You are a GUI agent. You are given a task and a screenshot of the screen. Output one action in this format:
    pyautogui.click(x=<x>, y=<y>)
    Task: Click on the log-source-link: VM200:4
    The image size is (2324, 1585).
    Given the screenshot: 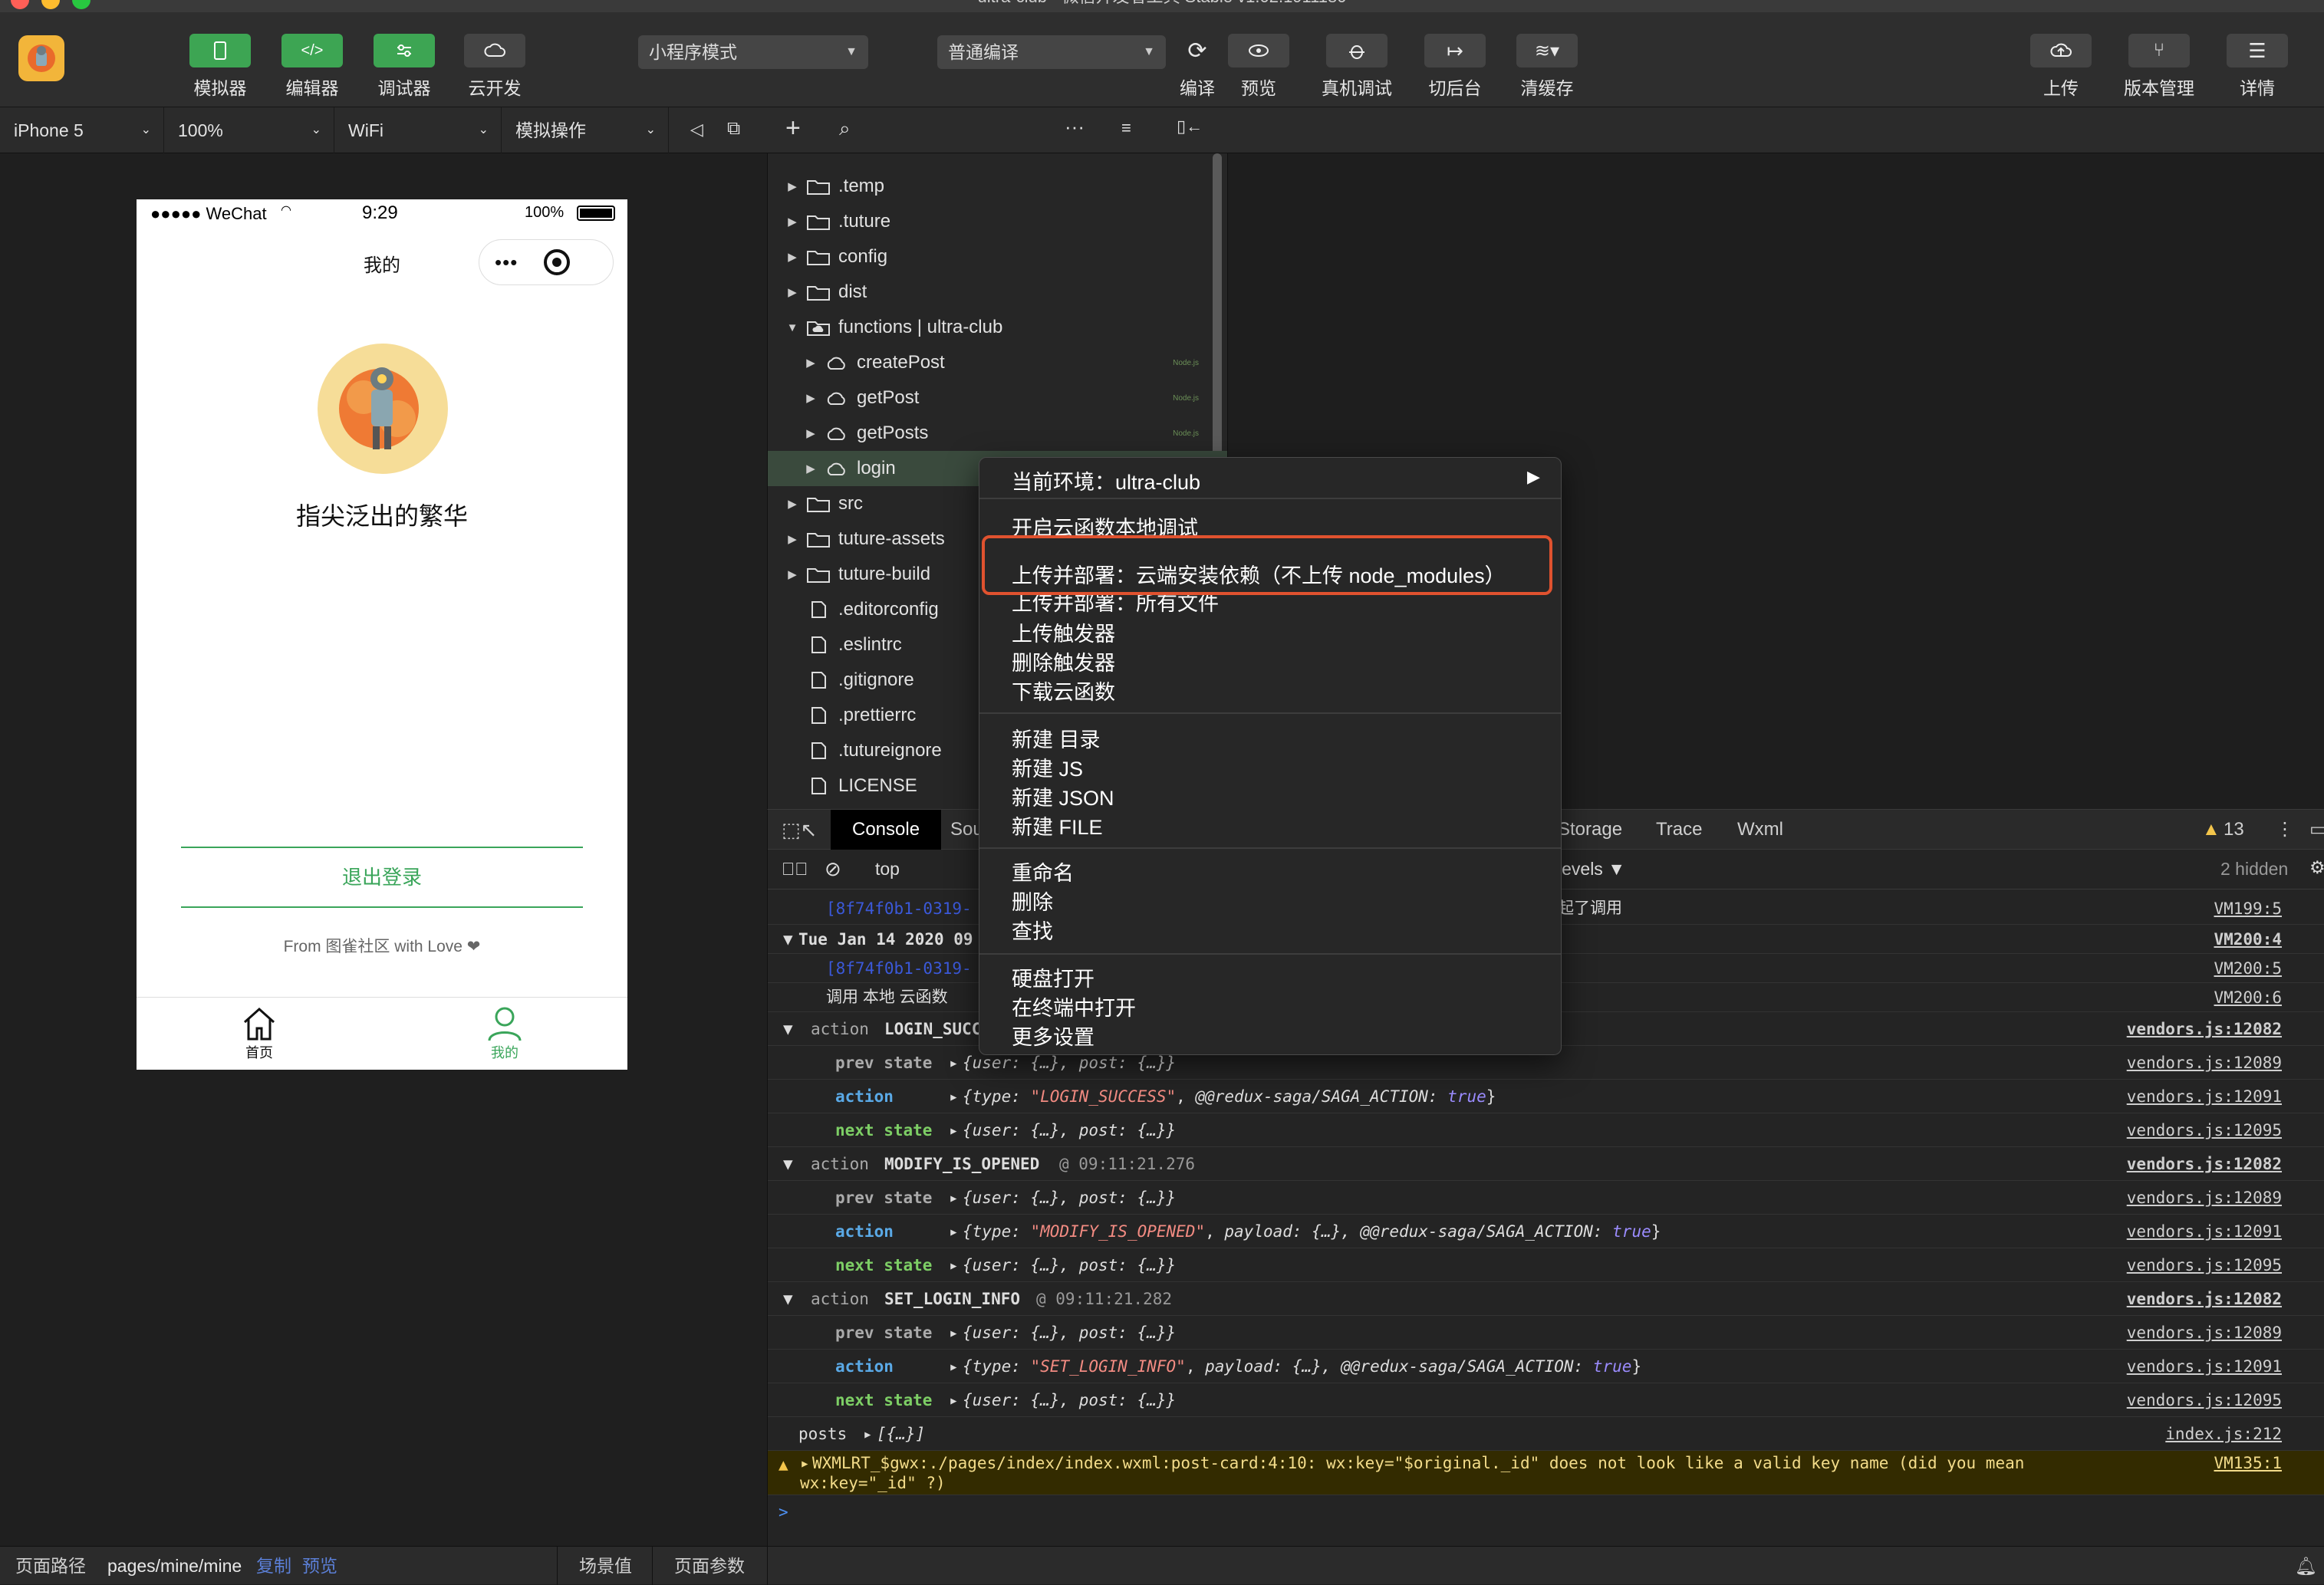 What is the action you would take?
    pyautogui.click(x=2248, y=939)
    